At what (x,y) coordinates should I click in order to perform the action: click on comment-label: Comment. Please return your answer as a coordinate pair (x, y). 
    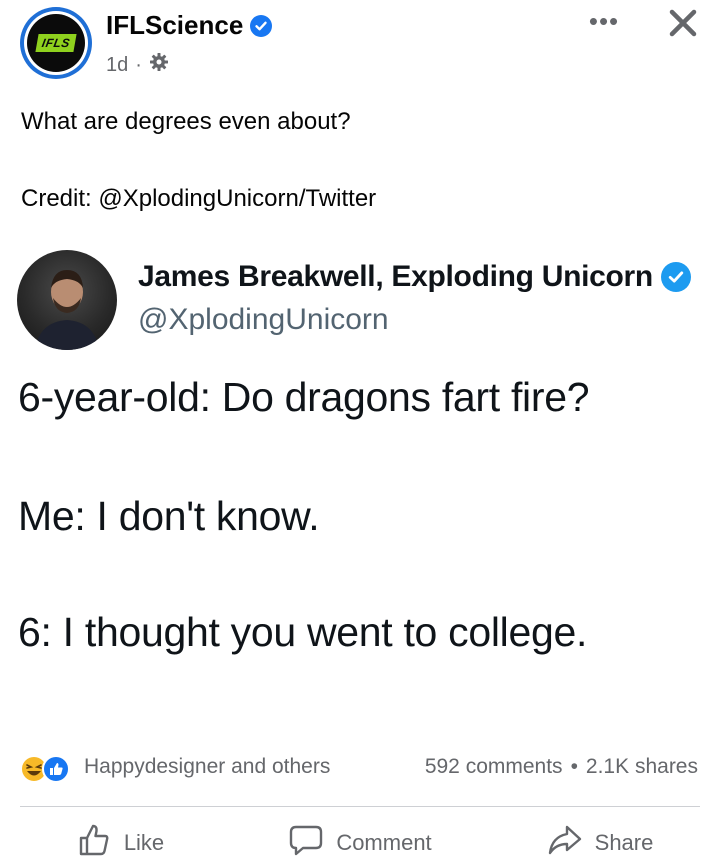
    Looking at the image, I should click on (384, 842).